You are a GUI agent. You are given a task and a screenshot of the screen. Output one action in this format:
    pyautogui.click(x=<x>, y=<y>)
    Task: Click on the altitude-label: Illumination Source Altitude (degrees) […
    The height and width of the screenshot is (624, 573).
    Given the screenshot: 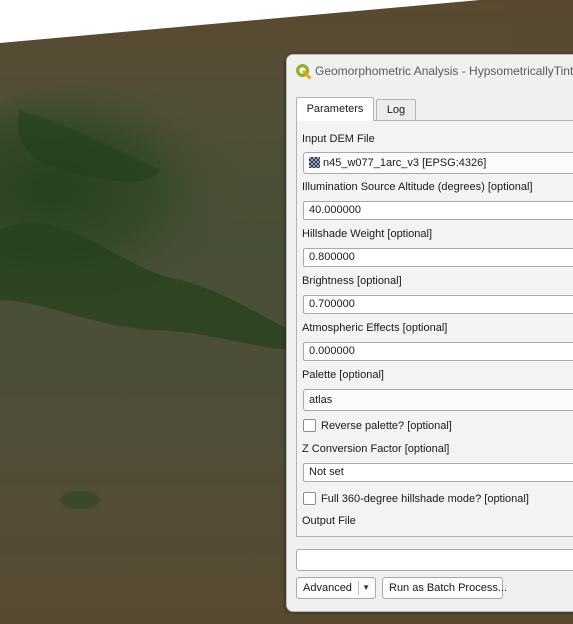 What is the action you would take?
    pyautogui.click(x=417, y=187)
    